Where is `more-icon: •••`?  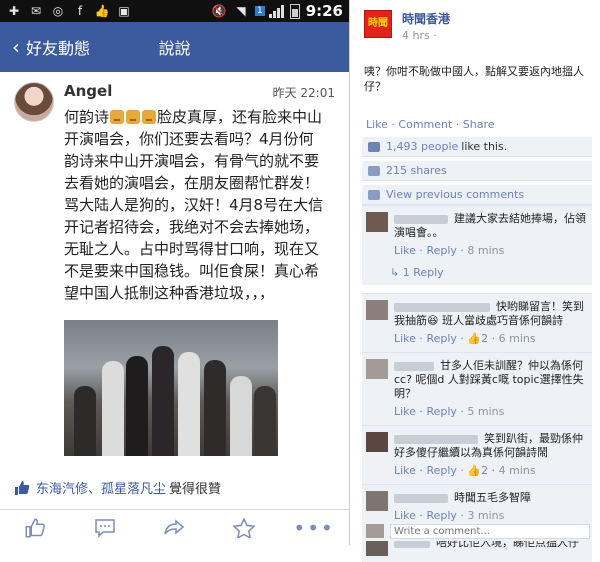
more-icon: ••• is located at coordinates (314, 527).